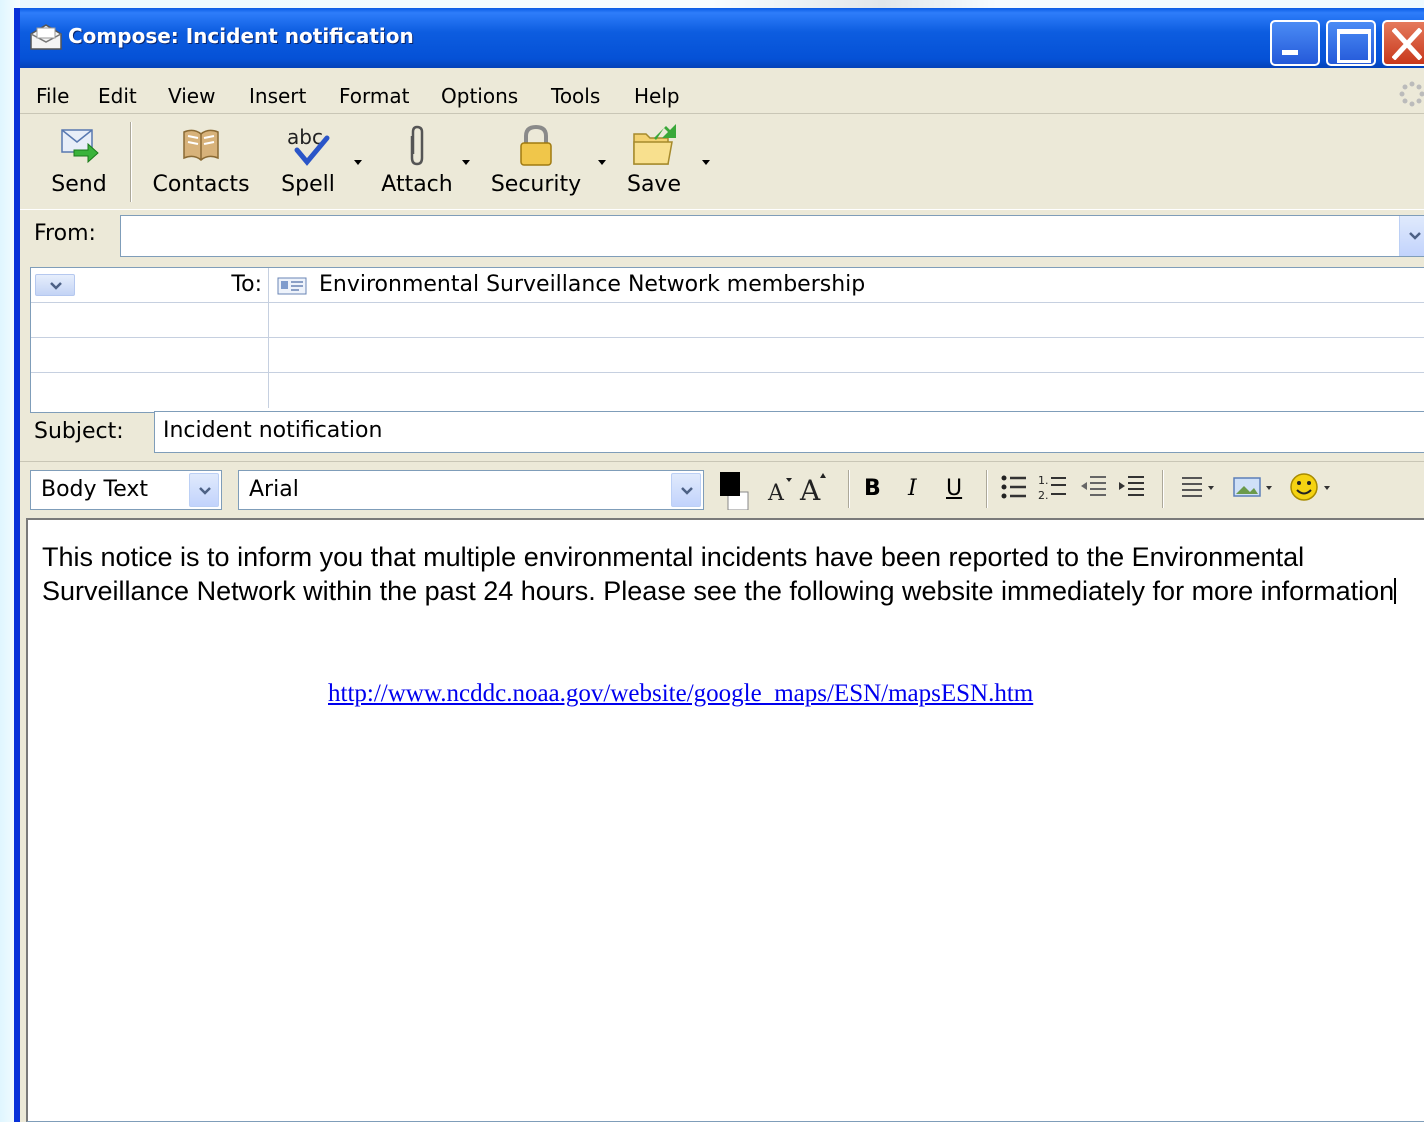 The image size is (1424, 1122). What do you see at coordinates (79, 184) in the screenshot?
I see `send-label: Send` at bounding box center [79, 184].